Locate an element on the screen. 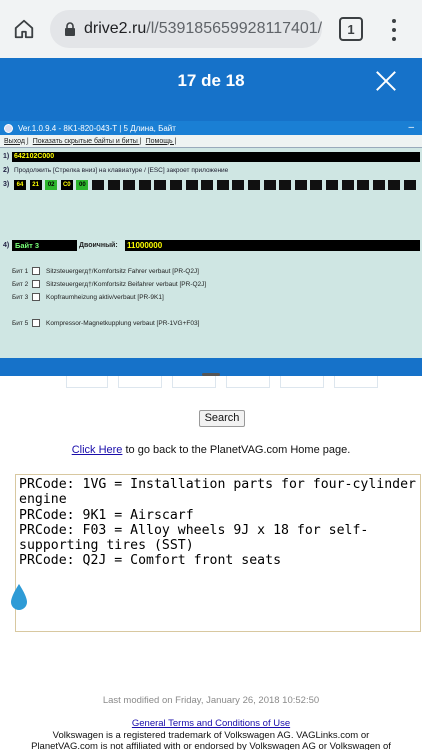  vcds-row-4: 4) Байт 3 Двоичный: 11000000 is located at coordinates (211, 246).